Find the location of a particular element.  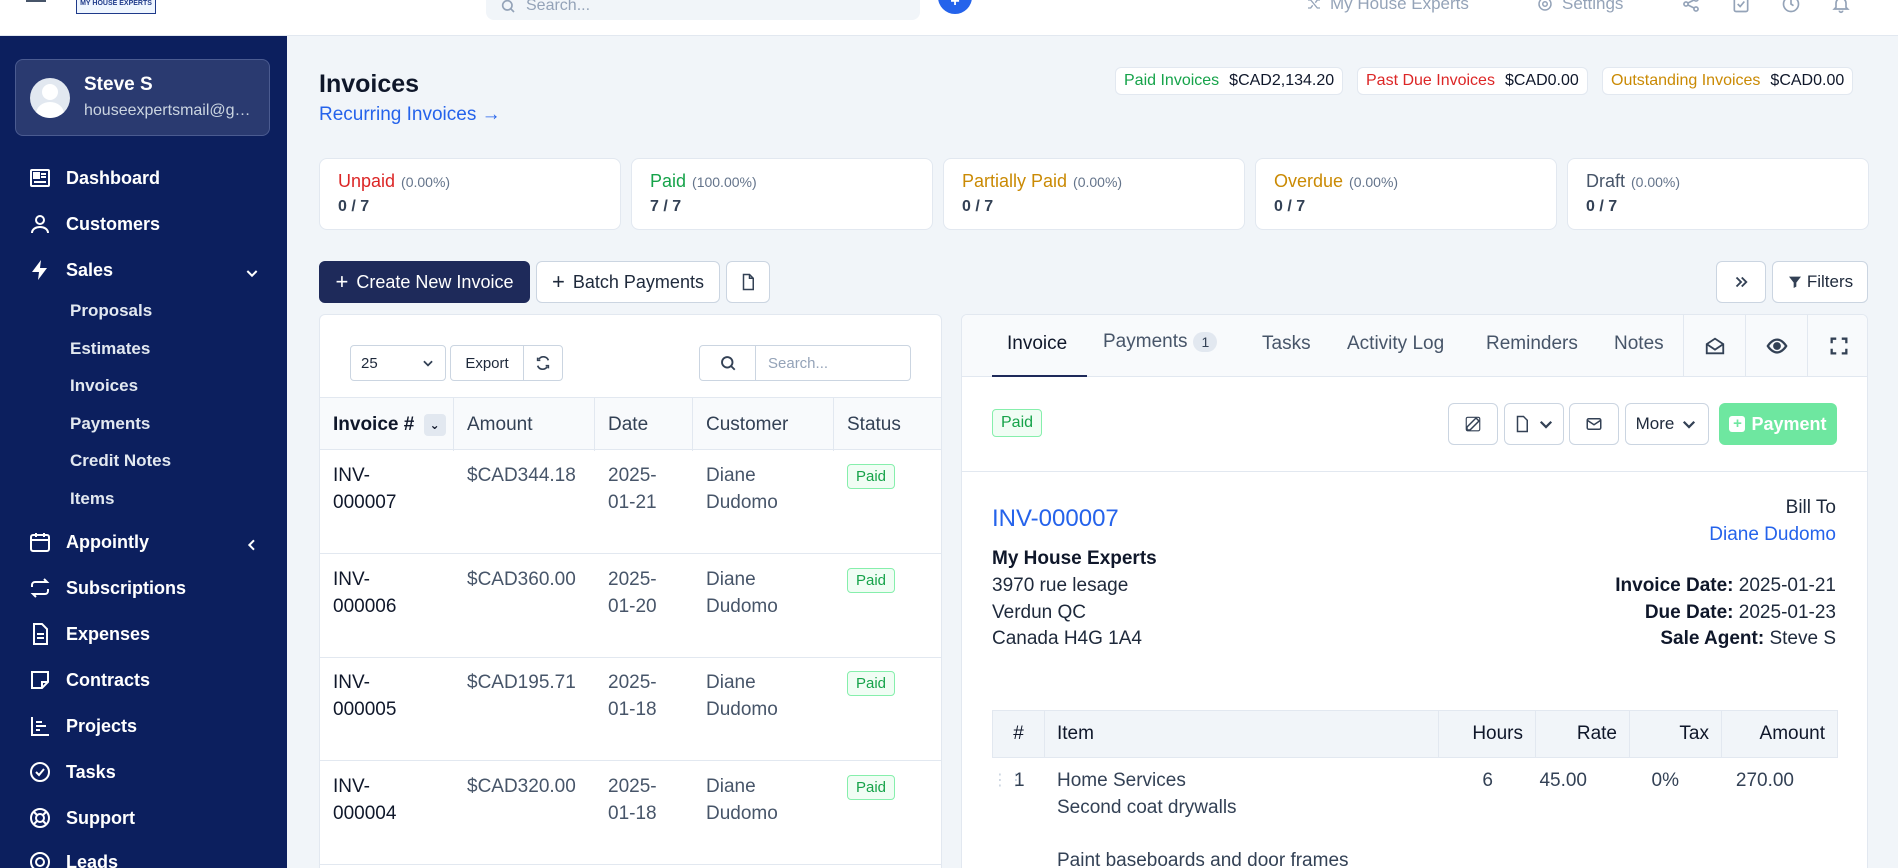

column-amount: Amount is located at coordinates (524, 424).